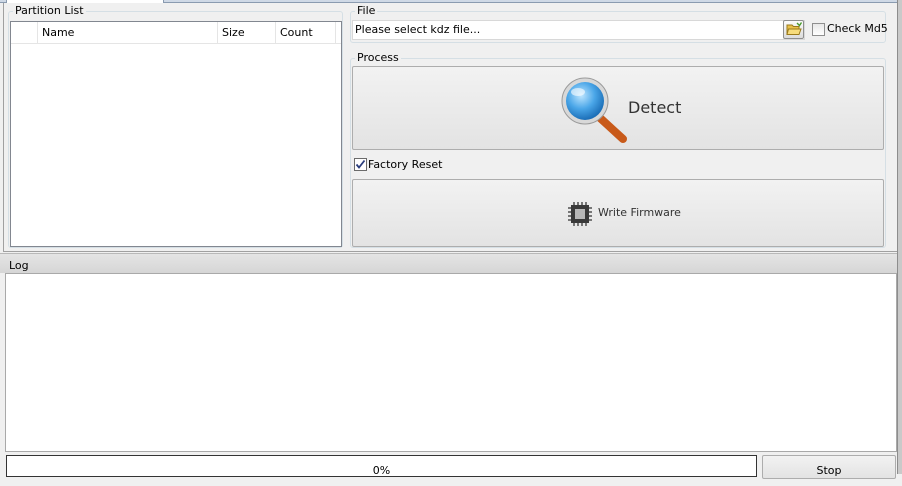 The width and height of the screenshot is (902, 486). What do you see at coordinates (49, 10) in the screenshot?
I see `partition-list-title: Partition List` at bounding box center [49, 10].